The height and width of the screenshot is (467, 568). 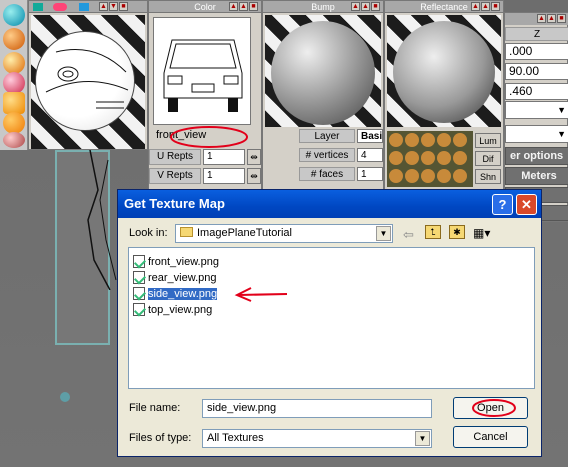 What do you see at coordinates (375, 6) in the screenshot?
I see `bump-close-icon: ■` at bounding box center [375, 6].